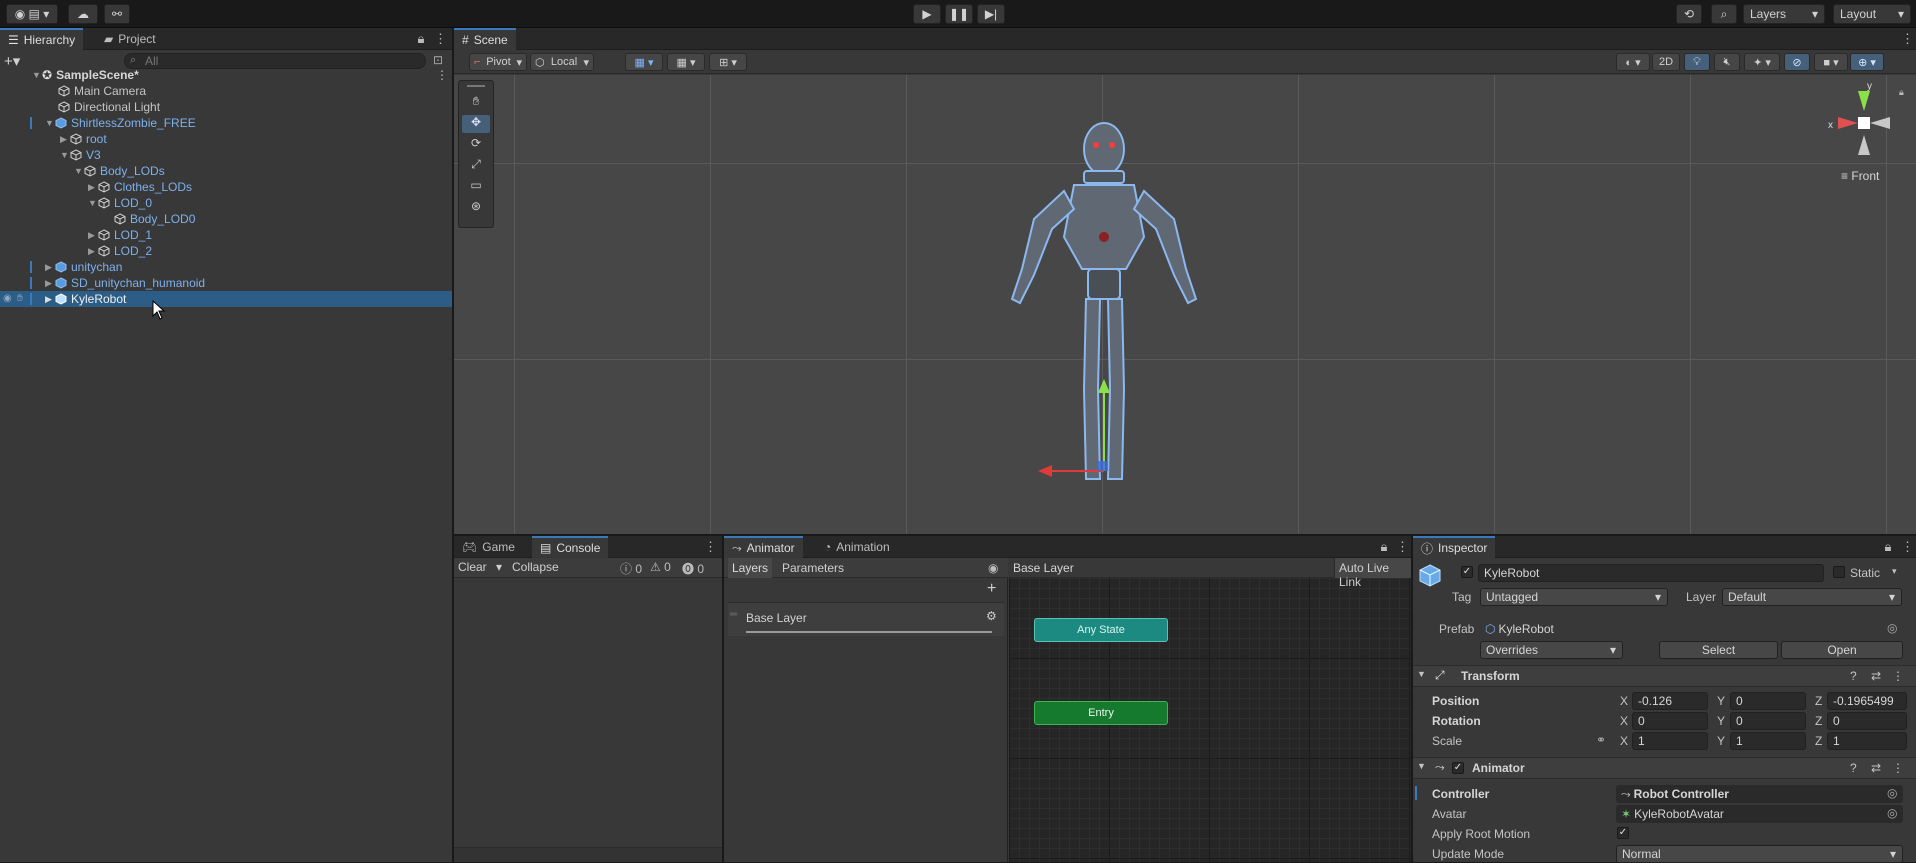 This screenshot has height=863, width=1916. I want to click on camera-settings-button: ■ ▾, so click(1831, 62).